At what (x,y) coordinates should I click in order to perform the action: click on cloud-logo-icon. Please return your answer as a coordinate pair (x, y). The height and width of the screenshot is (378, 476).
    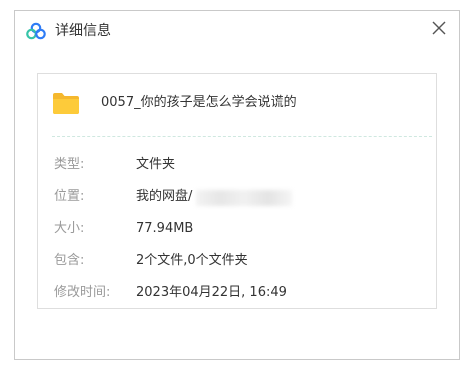
    Looking at the image, I should click on (36, 31).